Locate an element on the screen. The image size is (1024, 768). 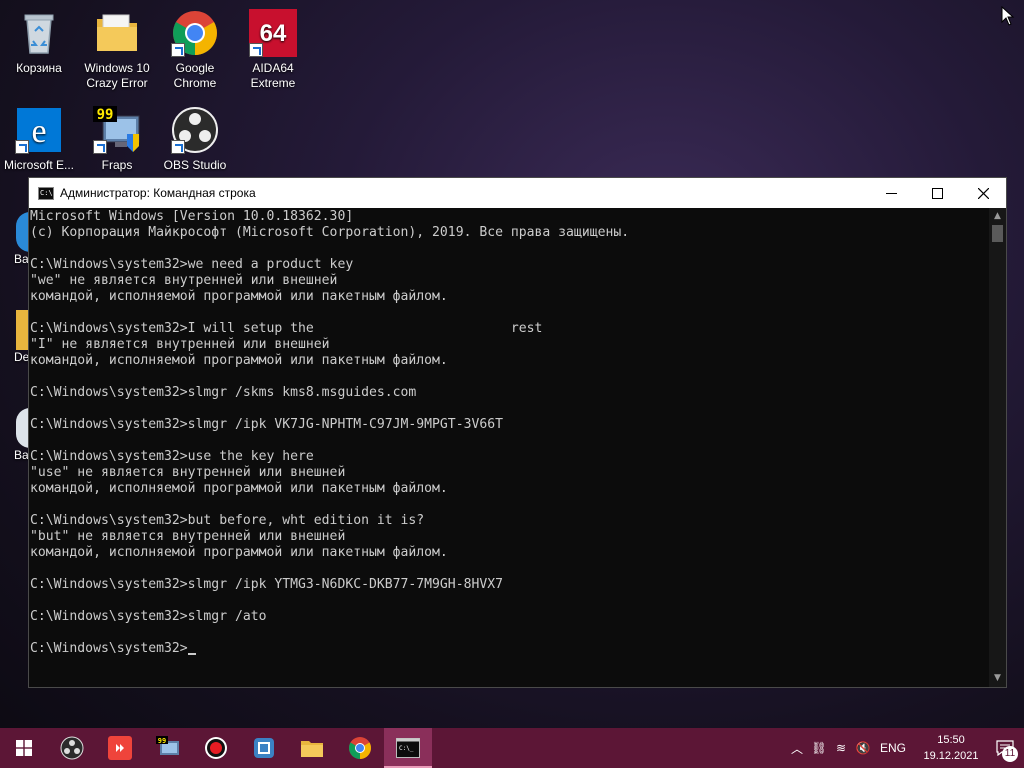
taskbar-chrome is located at coordinates (360, 748).